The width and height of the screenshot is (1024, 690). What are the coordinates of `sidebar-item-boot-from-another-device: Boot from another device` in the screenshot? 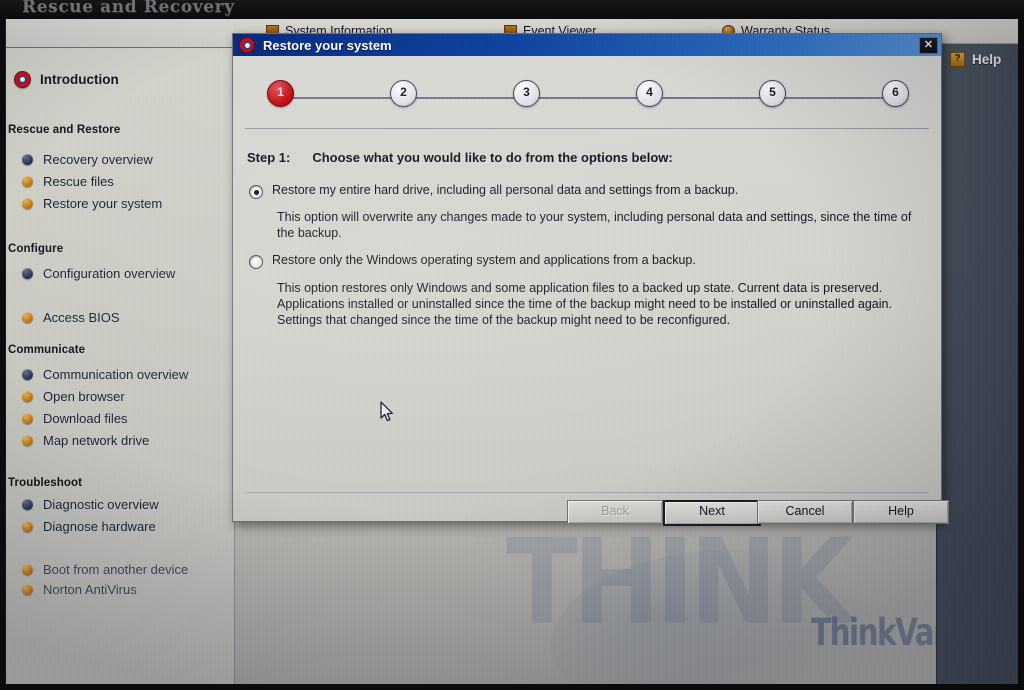 It's located at (105, 569).